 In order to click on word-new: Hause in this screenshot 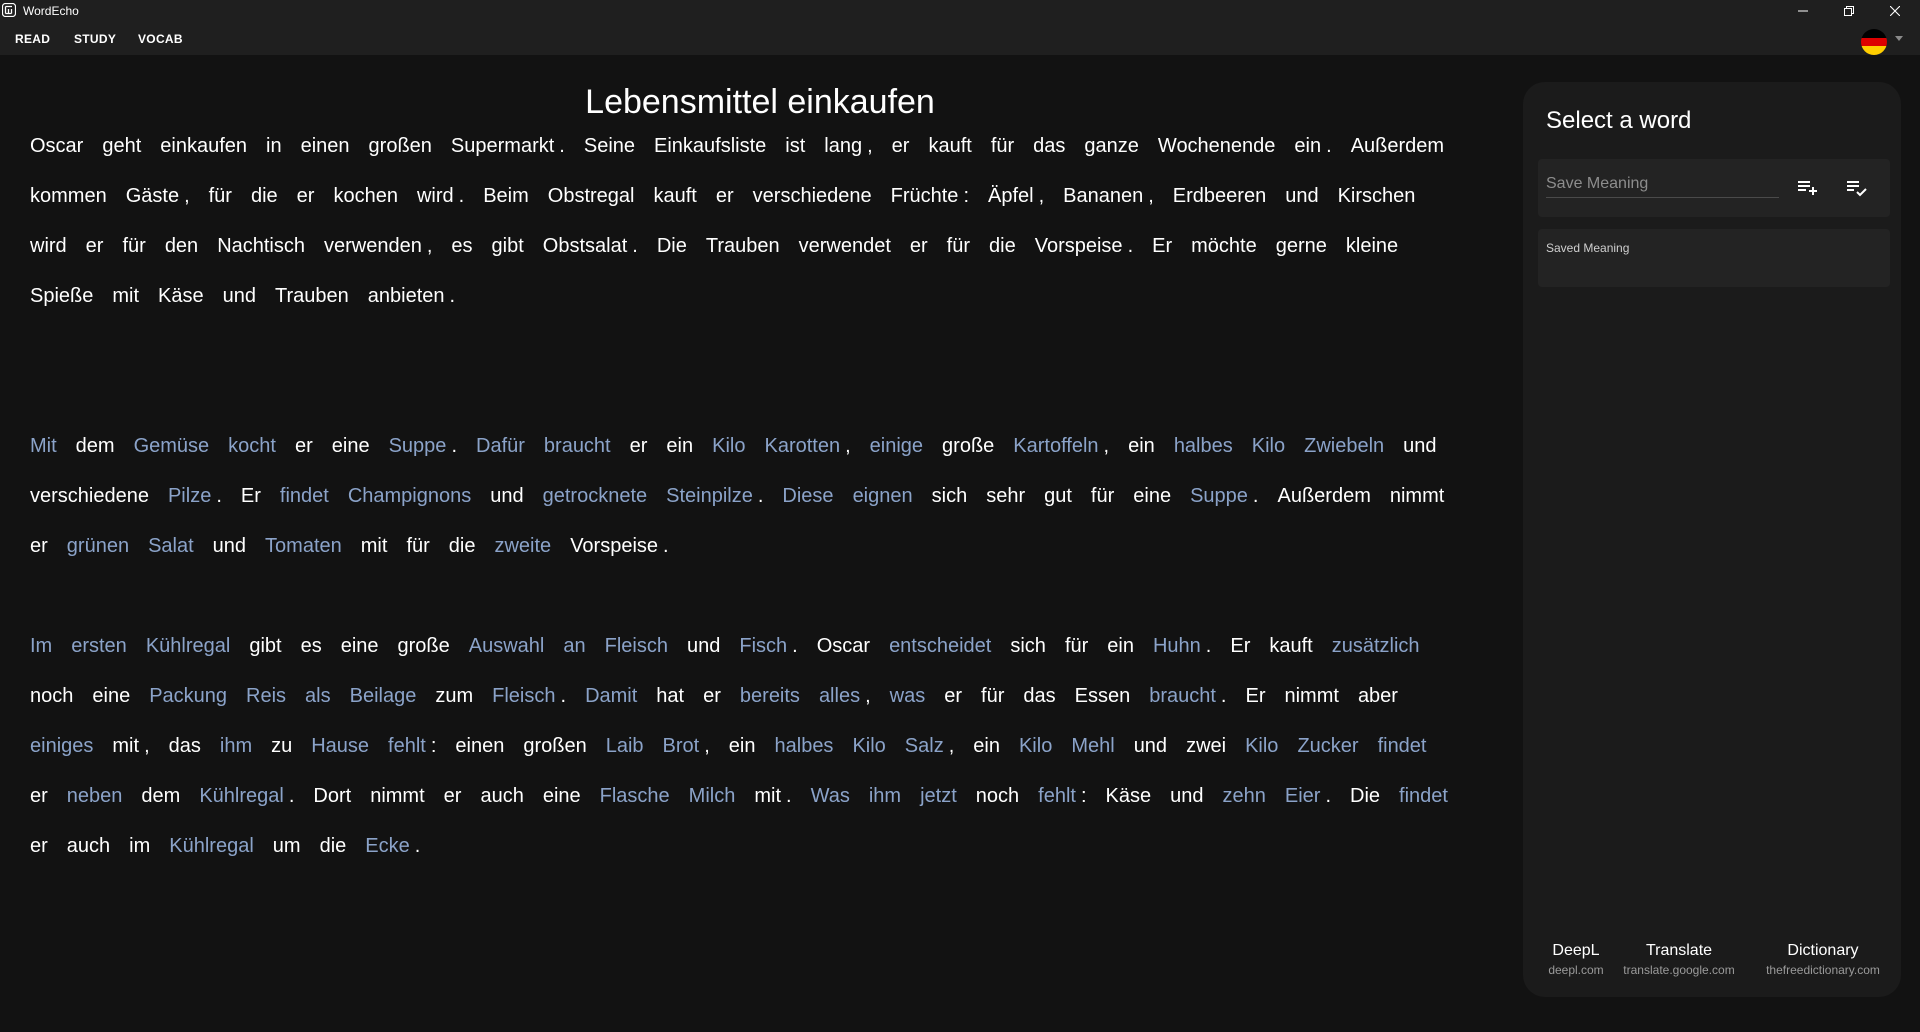, I will do `click(340, 746)`.